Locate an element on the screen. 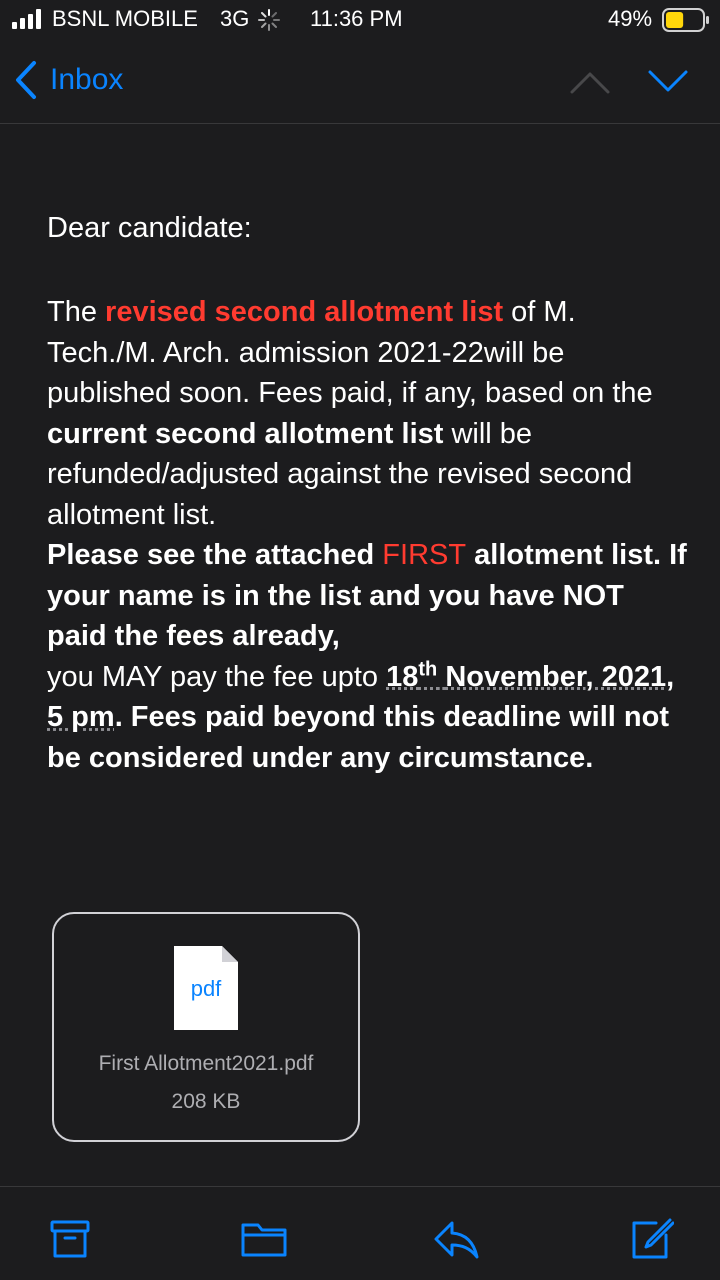  text-segment: Please see the attached is located at coordinates (214, 555).